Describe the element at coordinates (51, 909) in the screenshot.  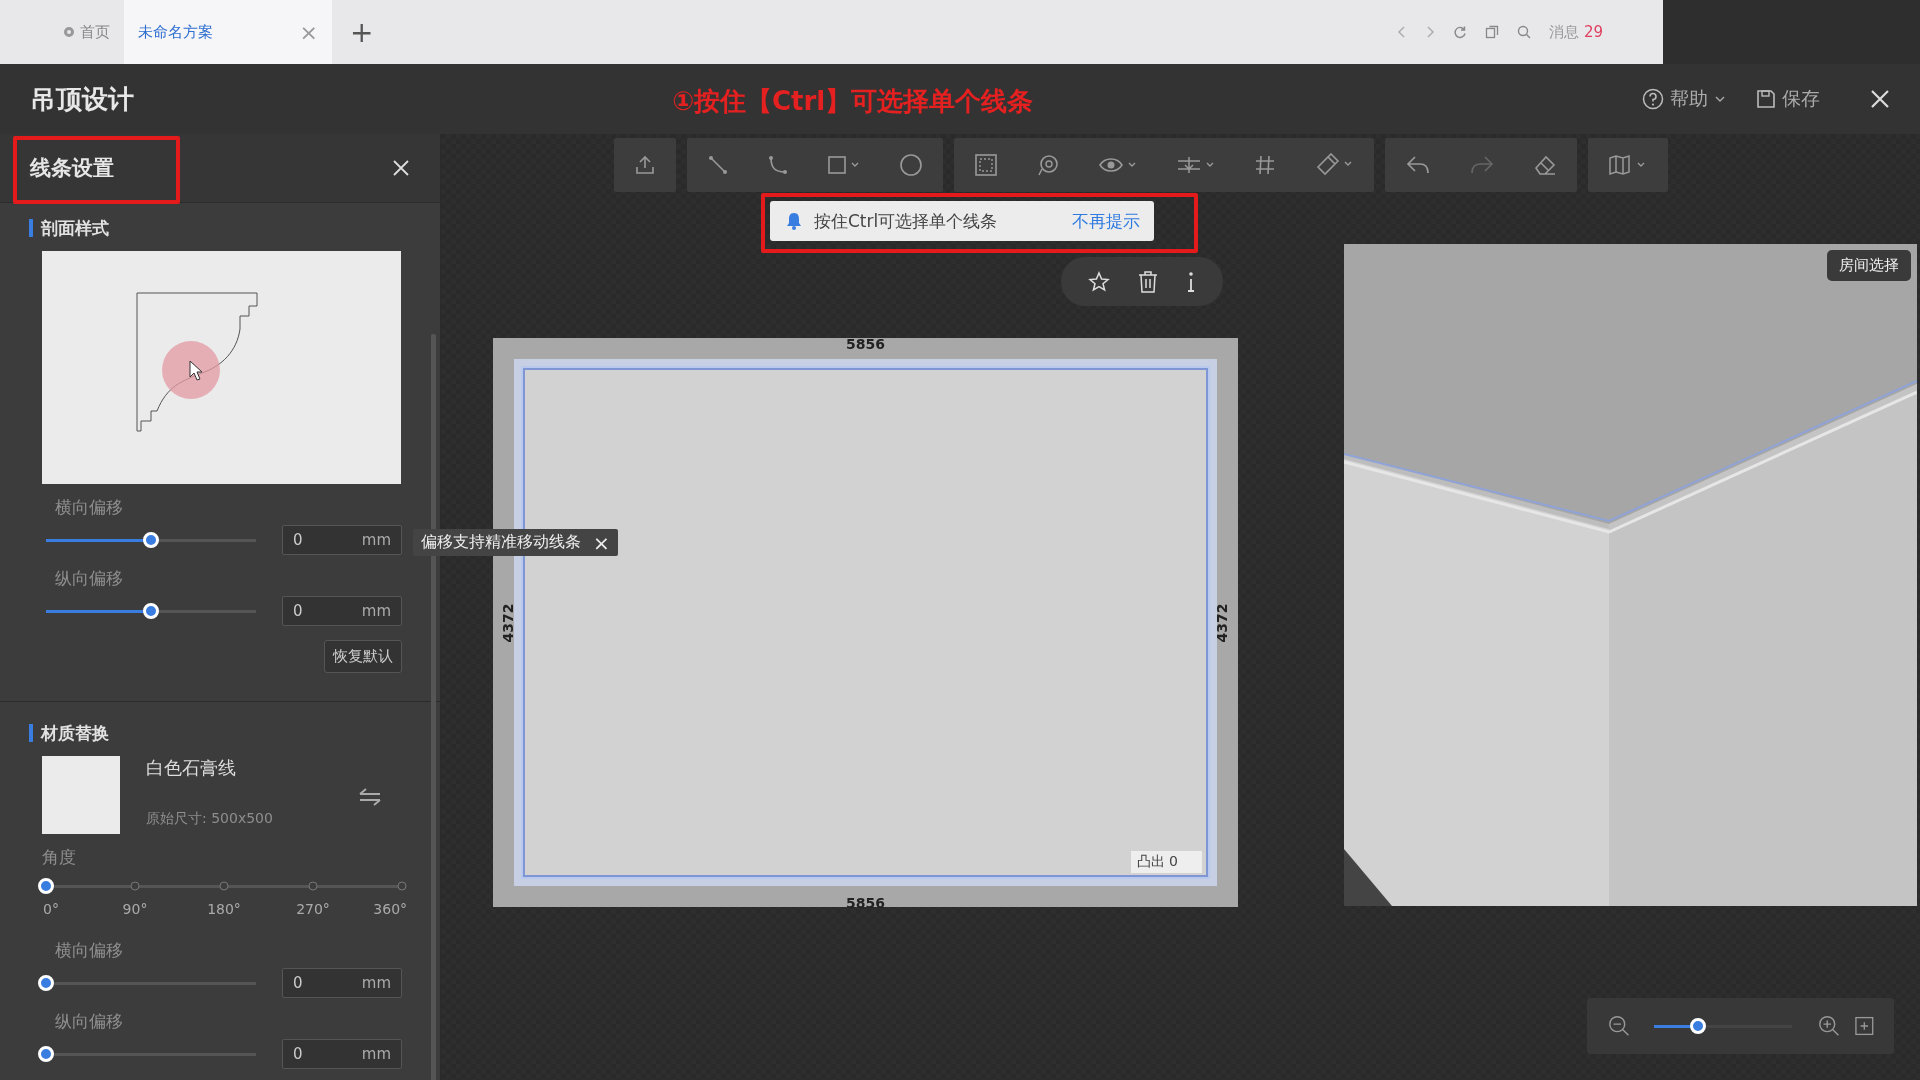
I see `angle-tick-label: 0°` at that location.